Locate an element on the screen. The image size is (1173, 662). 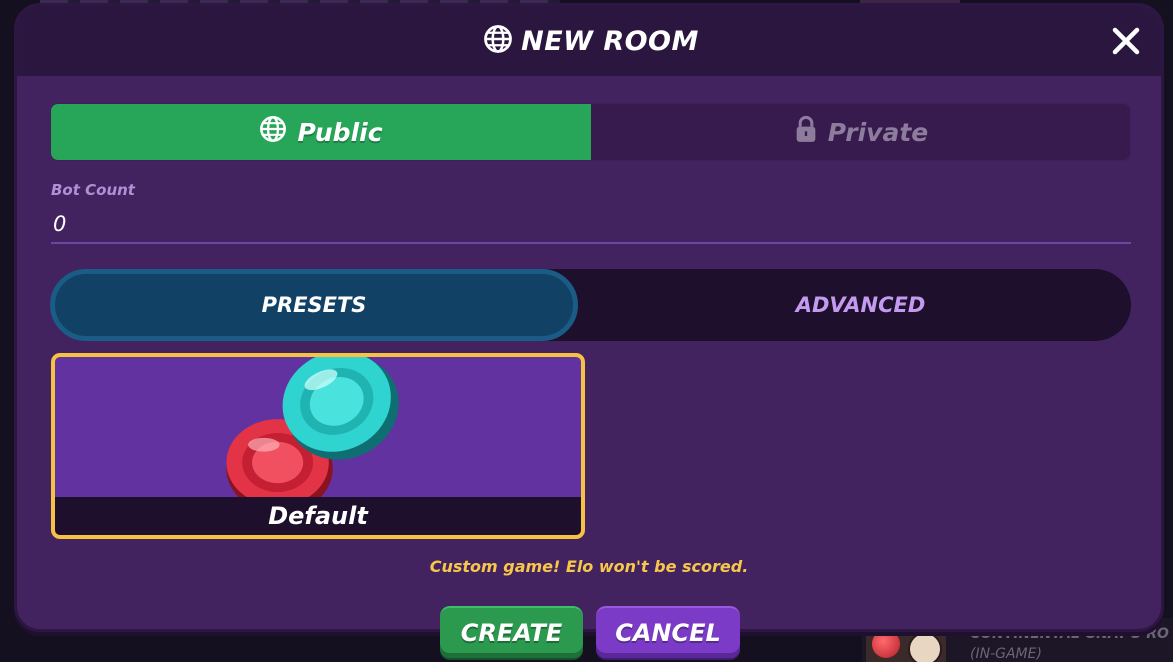
background-chip-icon is located at coordinates (886, 644).